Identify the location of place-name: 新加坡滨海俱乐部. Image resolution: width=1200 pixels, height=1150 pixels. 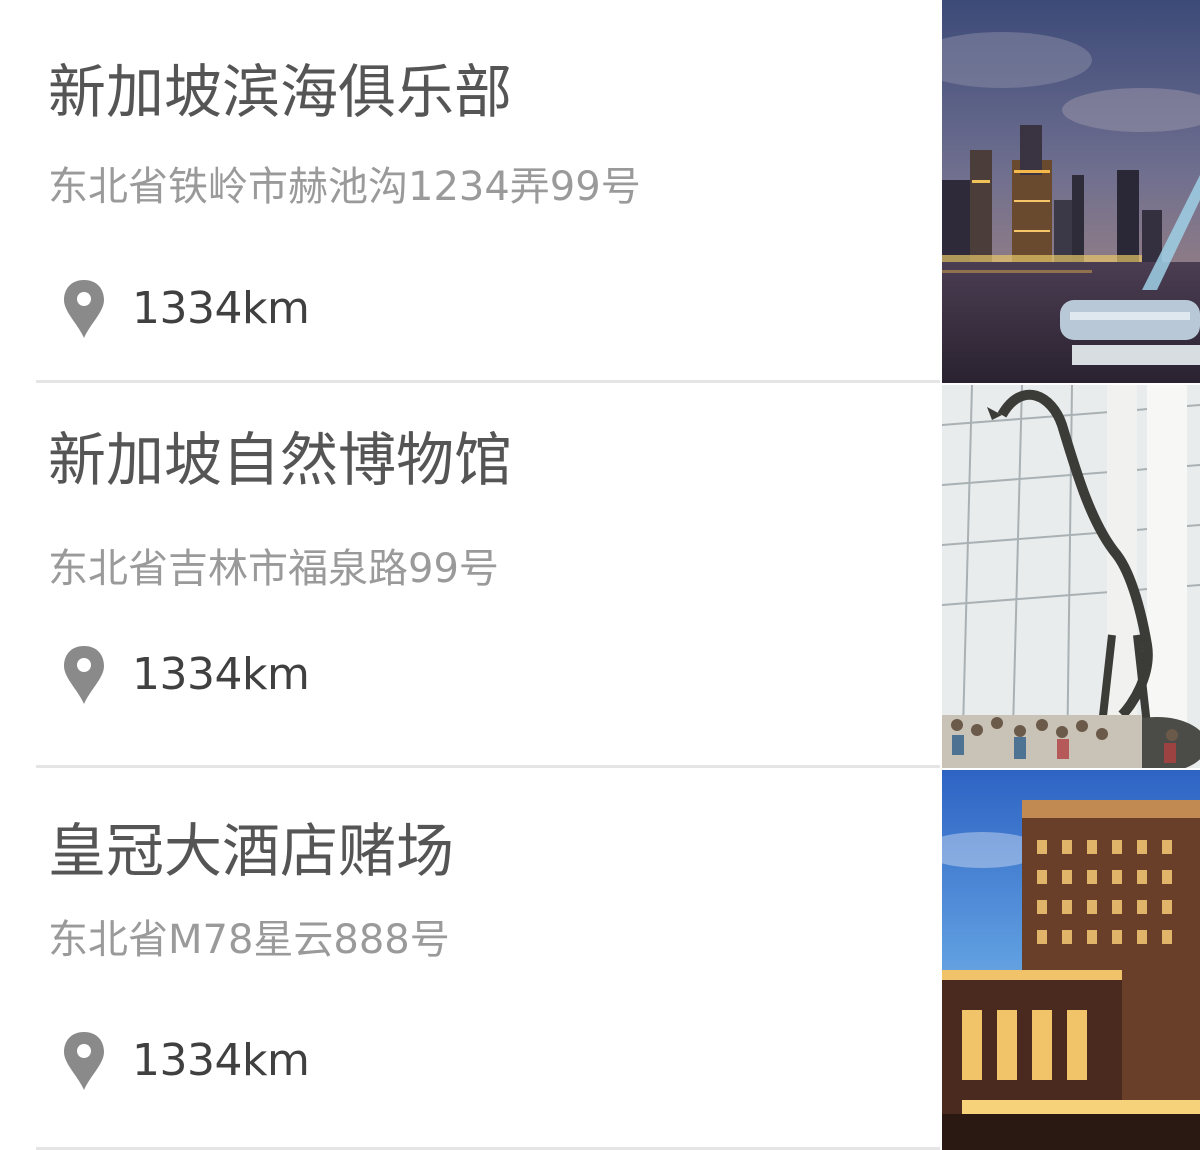
(280, 92).